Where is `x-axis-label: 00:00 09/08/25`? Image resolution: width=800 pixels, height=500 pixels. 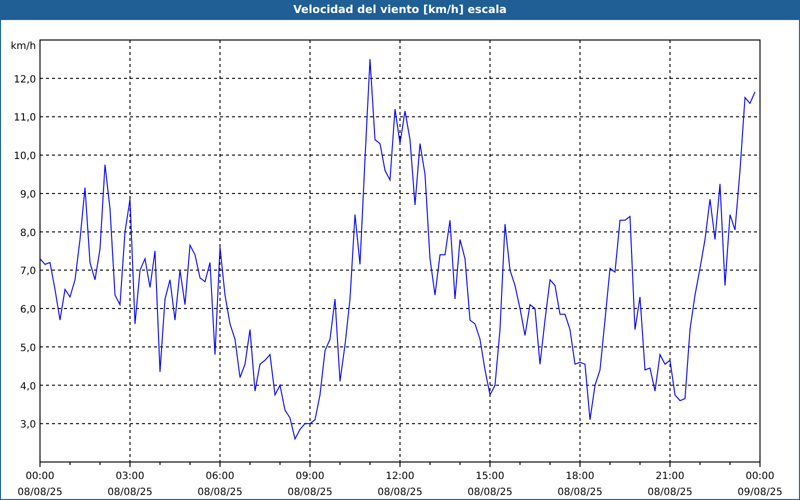 x-axis-label: 00:00 09/08/25 is located at coordinates (760, 484).